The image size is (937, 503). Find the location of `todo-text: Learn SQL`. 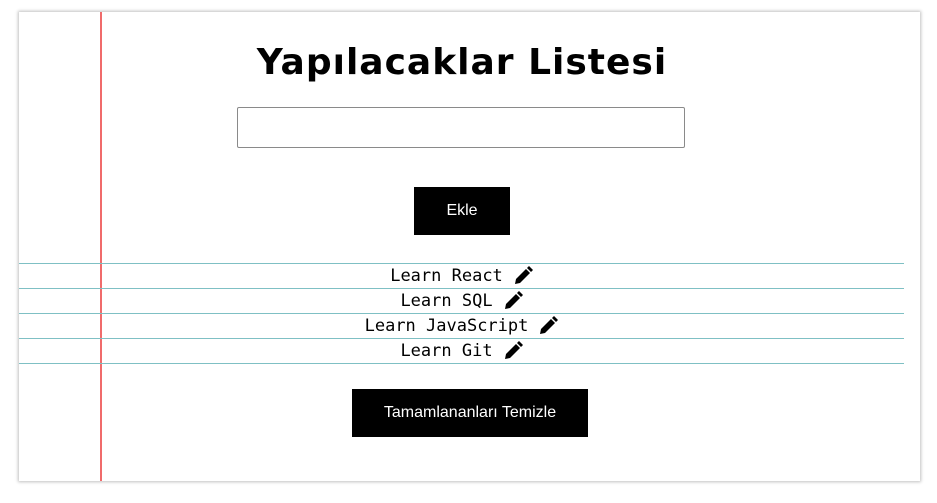

todo-text: Learn SQL is located at coordinates (446, 301).